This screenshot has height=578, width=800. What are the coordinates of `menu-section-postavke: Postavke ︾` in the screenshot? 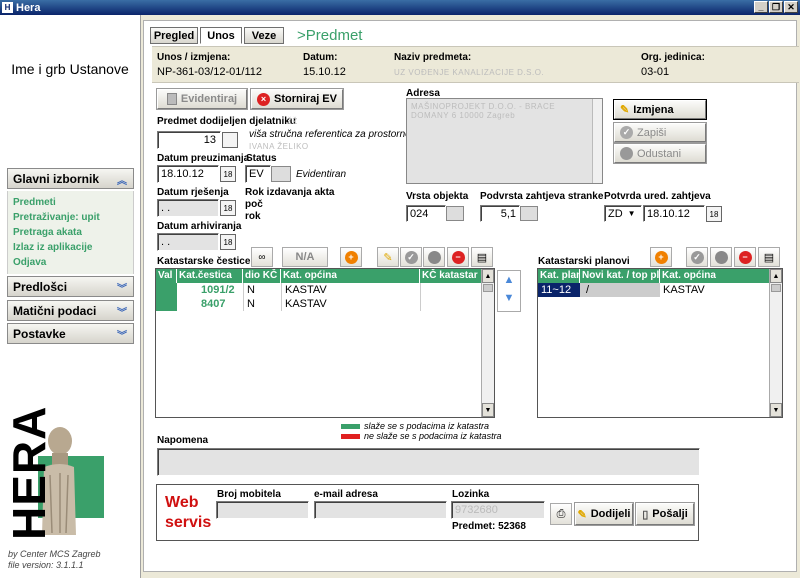 It's located at (70, 333).